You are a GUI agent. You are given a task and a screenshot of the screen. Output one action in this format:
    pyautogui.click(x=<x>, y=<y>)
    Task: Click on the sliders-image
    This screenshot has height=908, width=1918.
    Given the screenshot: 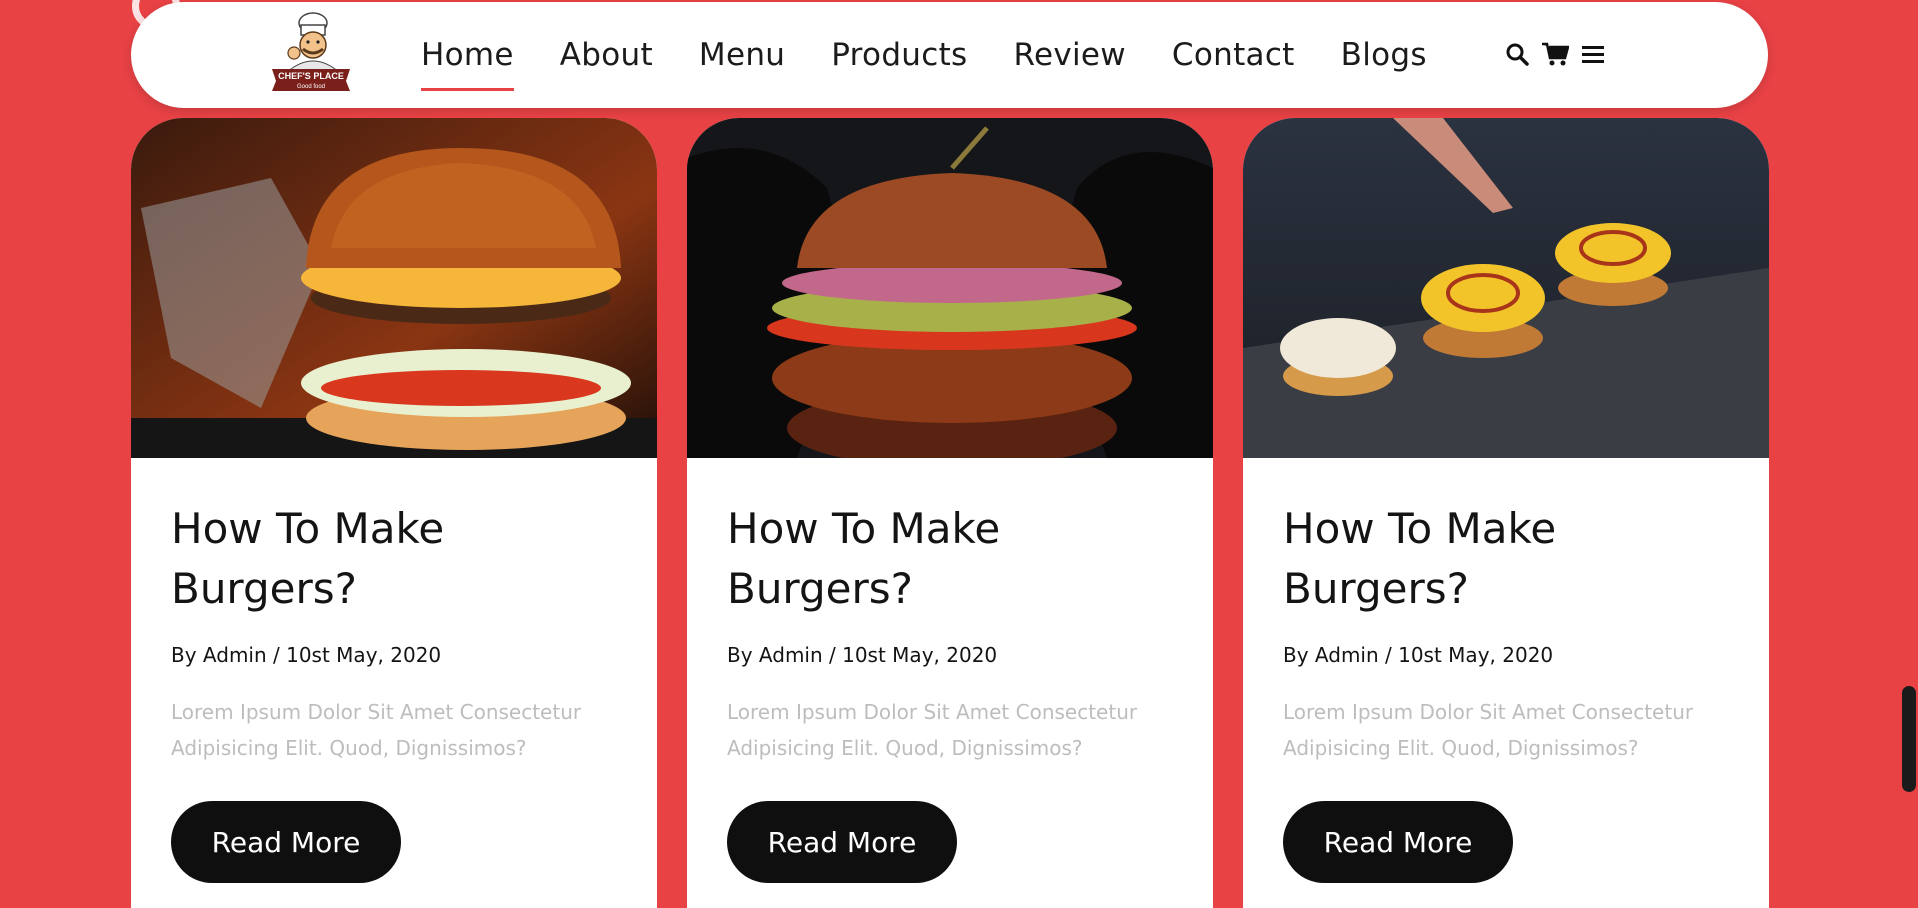 What is the action you would take?
    pyautogui.click(x=1506, y=288)
    